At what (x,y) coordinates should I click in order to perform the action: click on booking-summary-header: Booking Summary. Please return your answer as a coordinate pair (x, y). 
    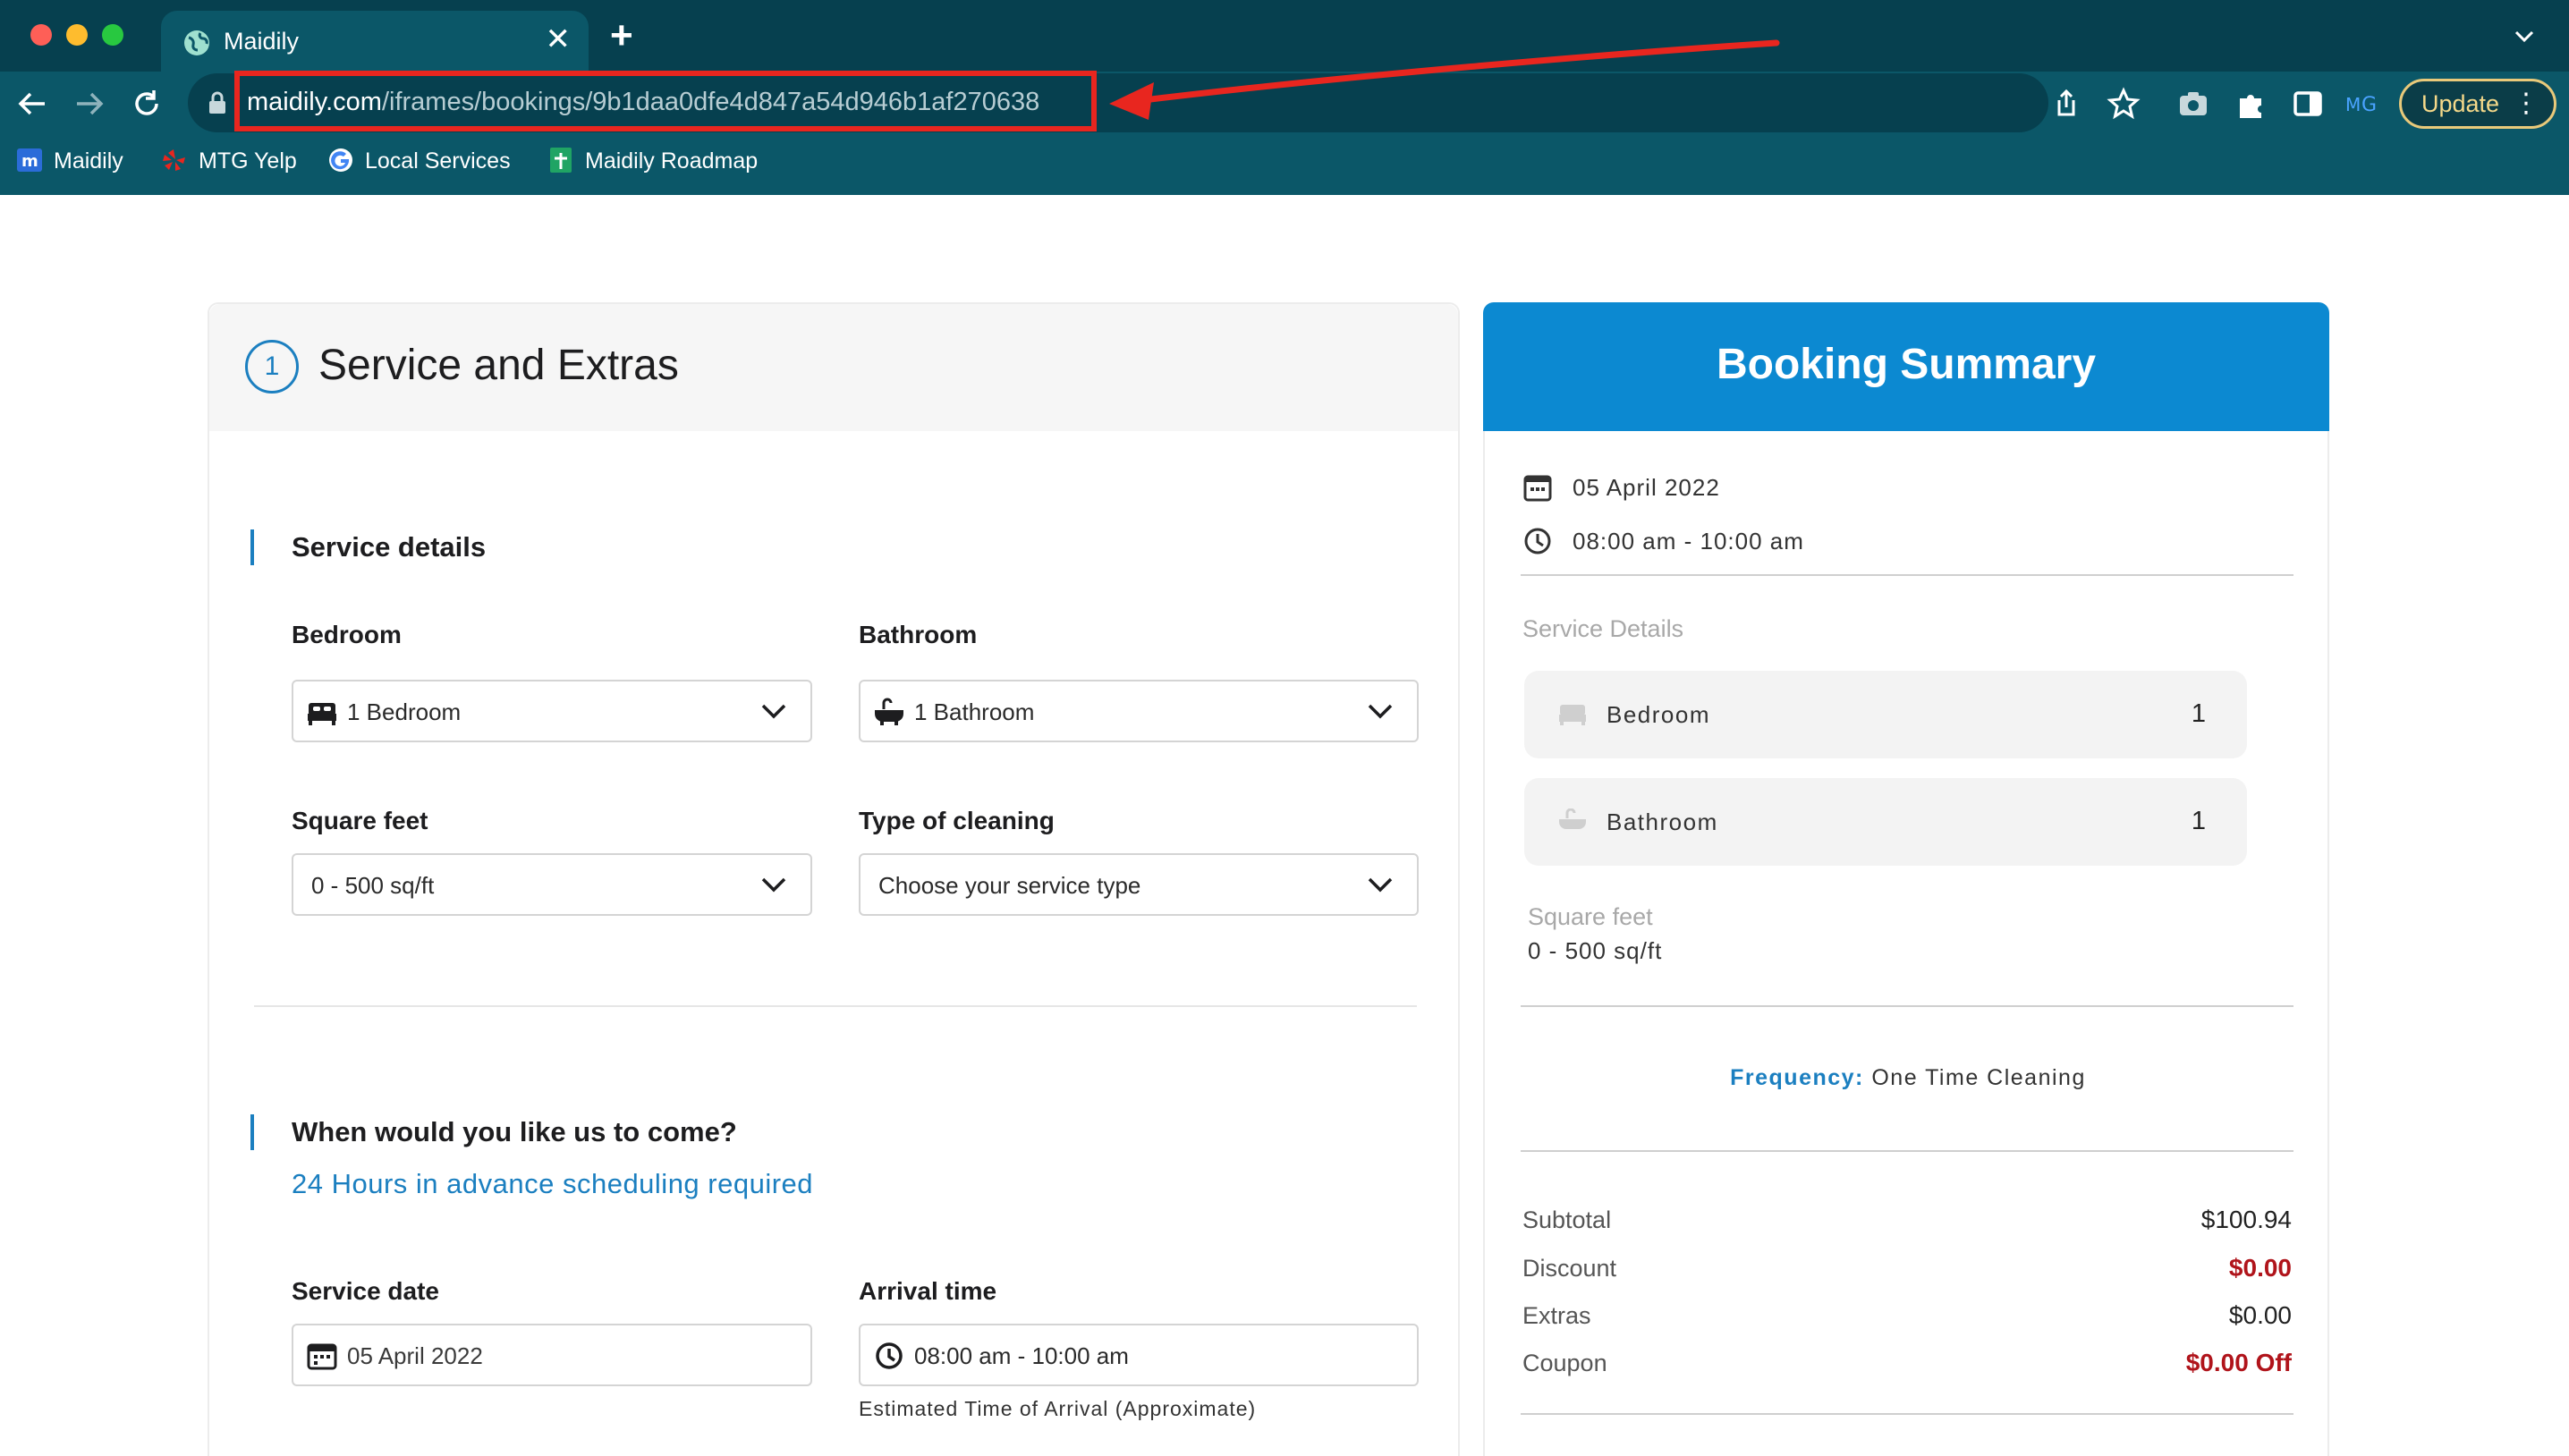
    Looking at the image, I should click on (1906, 366).